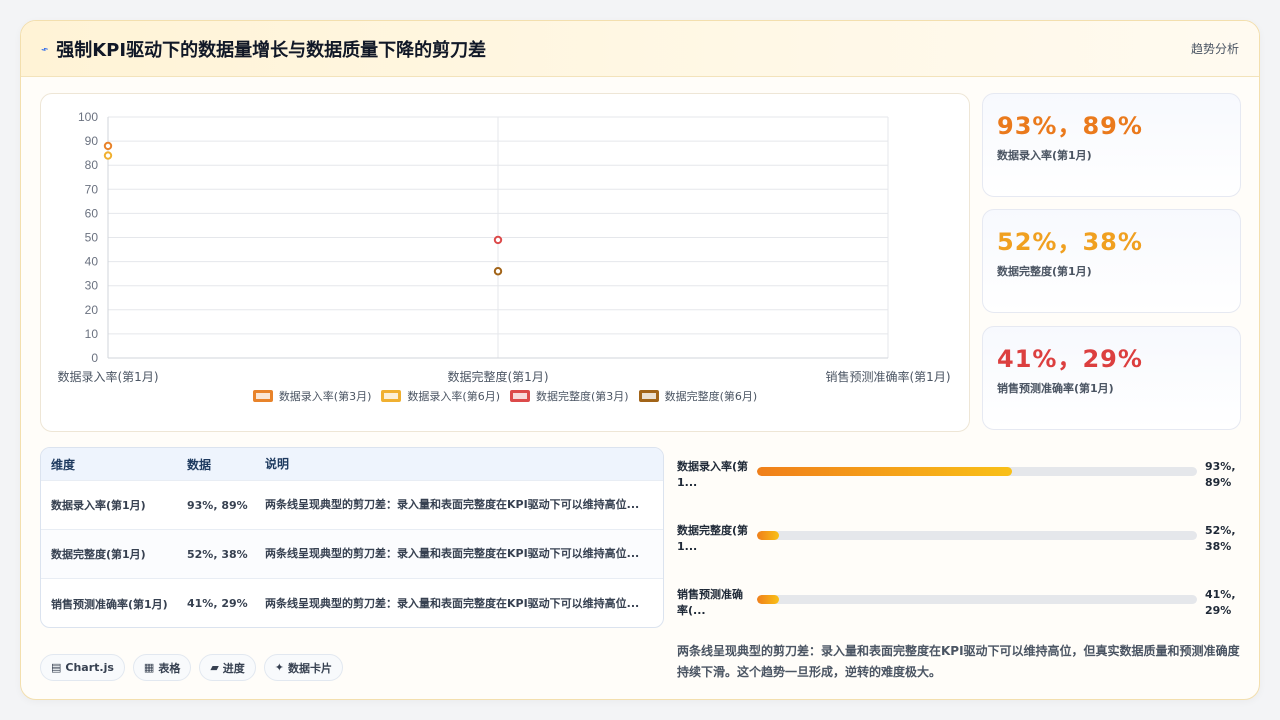 Image resolution: width=1280 pixels, height=720 pixels. Describe the element at coordinates (1220, 602) in the screenshot. I see `progress-value: 41%, 29%` at that location.